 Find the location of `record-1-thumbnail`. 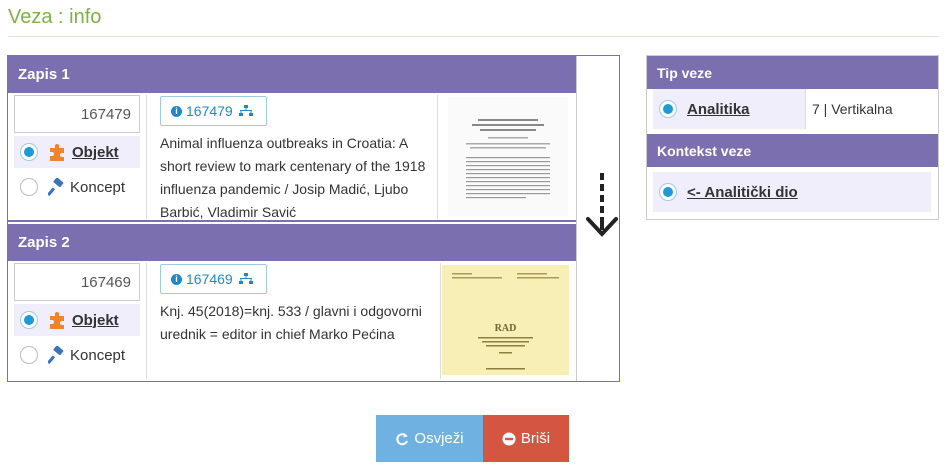

record-1-thumbnail is located at coordinates (508, 156).